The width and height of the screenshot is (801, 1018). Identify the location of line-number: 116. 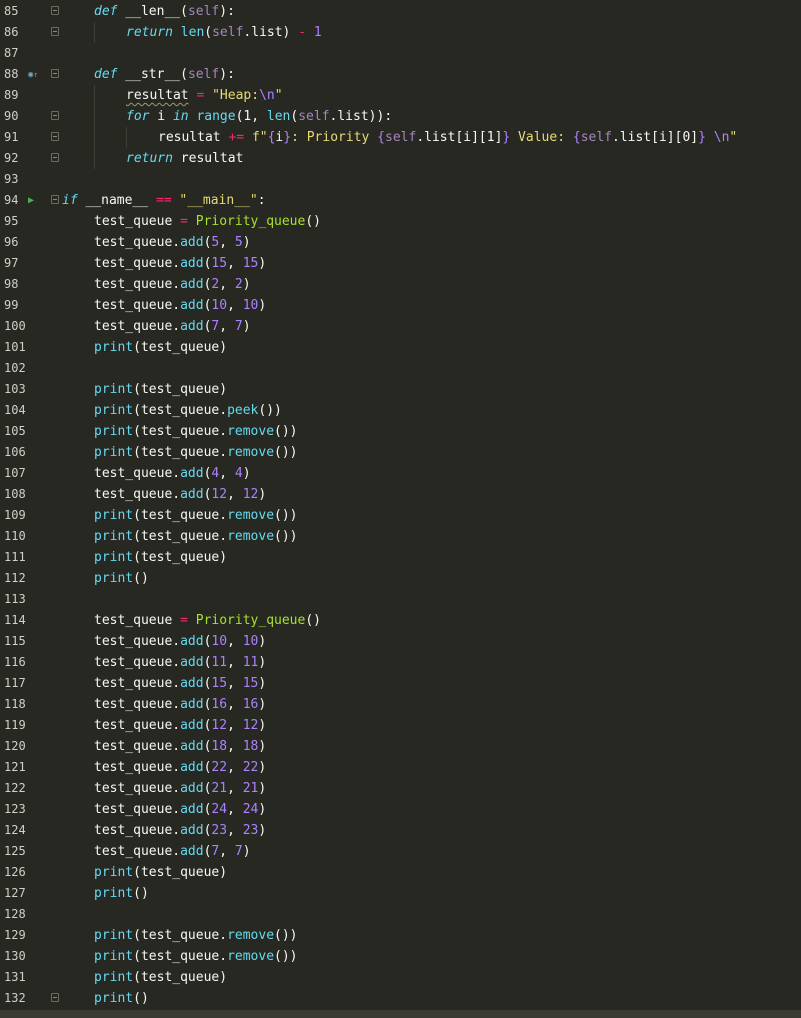
(15, 662).